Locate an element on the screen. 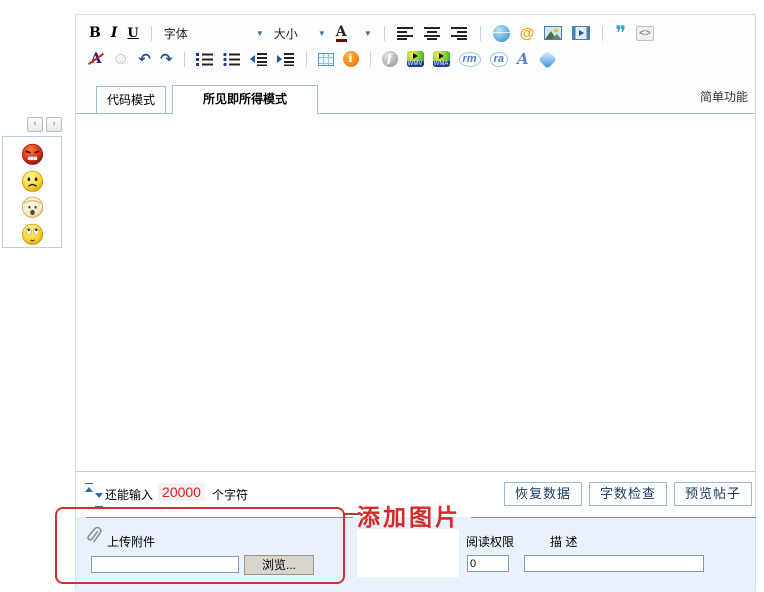 The image size is (764, 592). font-size-label: 大小 is located at coordinates (285, 33).